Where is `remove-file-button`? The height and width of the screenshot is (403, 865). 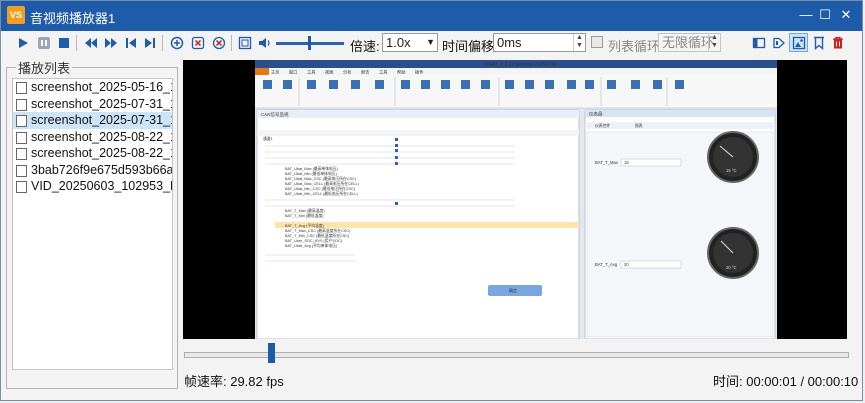 remove-file-button is located at coordinates (198, 43).